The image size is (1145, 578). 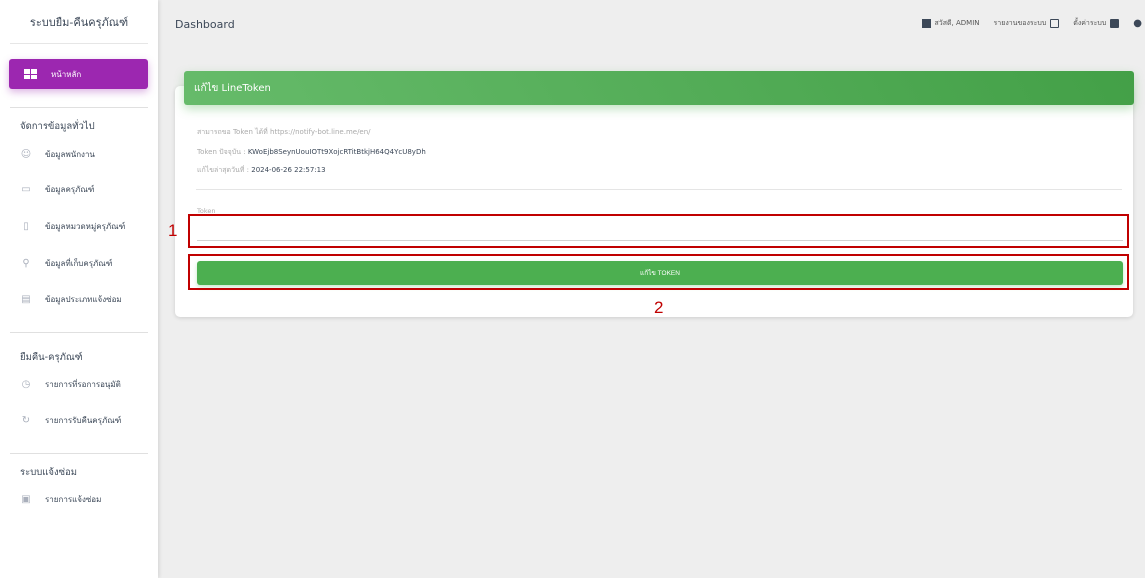 What do you see at coordinates (66, 74) in the screenshot?
I see `sidebar-item-label: หน้าหลัก` at bounding box center [66, 74].